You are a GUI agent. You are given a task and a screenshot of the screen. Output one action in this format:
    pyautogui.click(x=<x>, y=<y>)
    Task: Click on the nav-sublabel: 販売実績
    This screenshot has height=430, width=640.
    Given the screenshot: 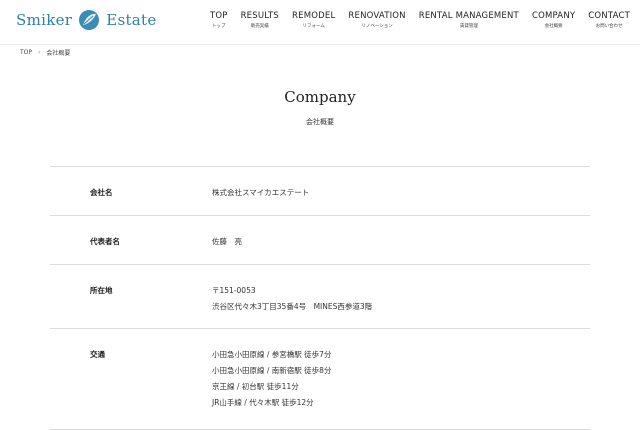 What is the action you would take?
    pyautogui.click(x=259, y=26)
    